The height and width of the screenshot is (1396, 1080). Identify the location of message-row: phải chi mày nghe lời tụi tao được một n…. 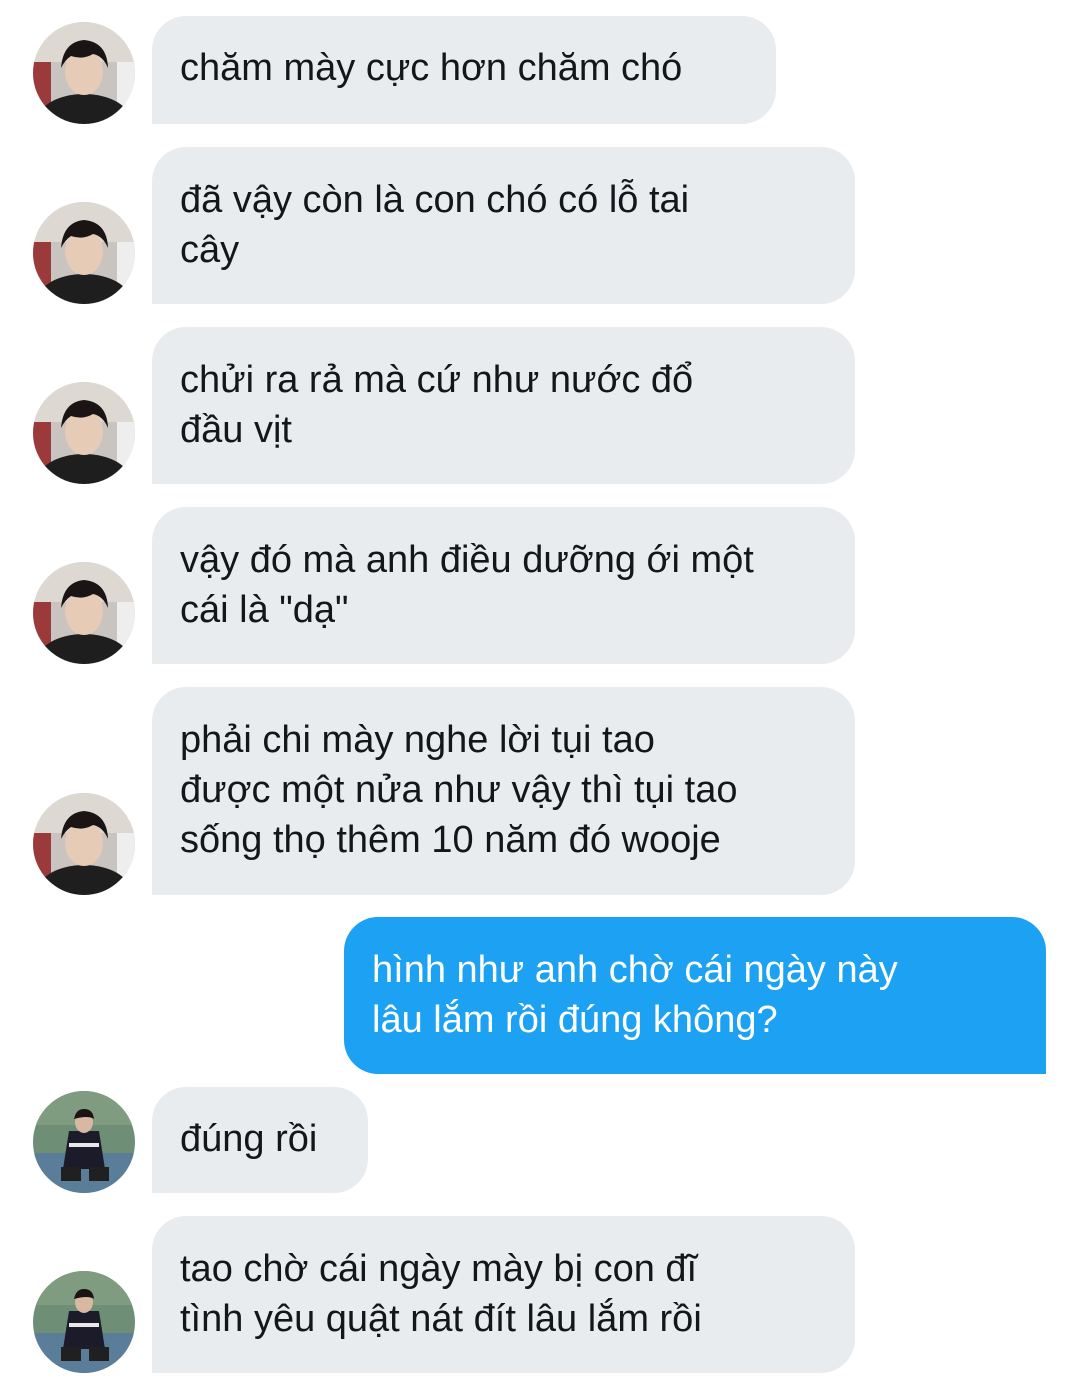
(540, 791).